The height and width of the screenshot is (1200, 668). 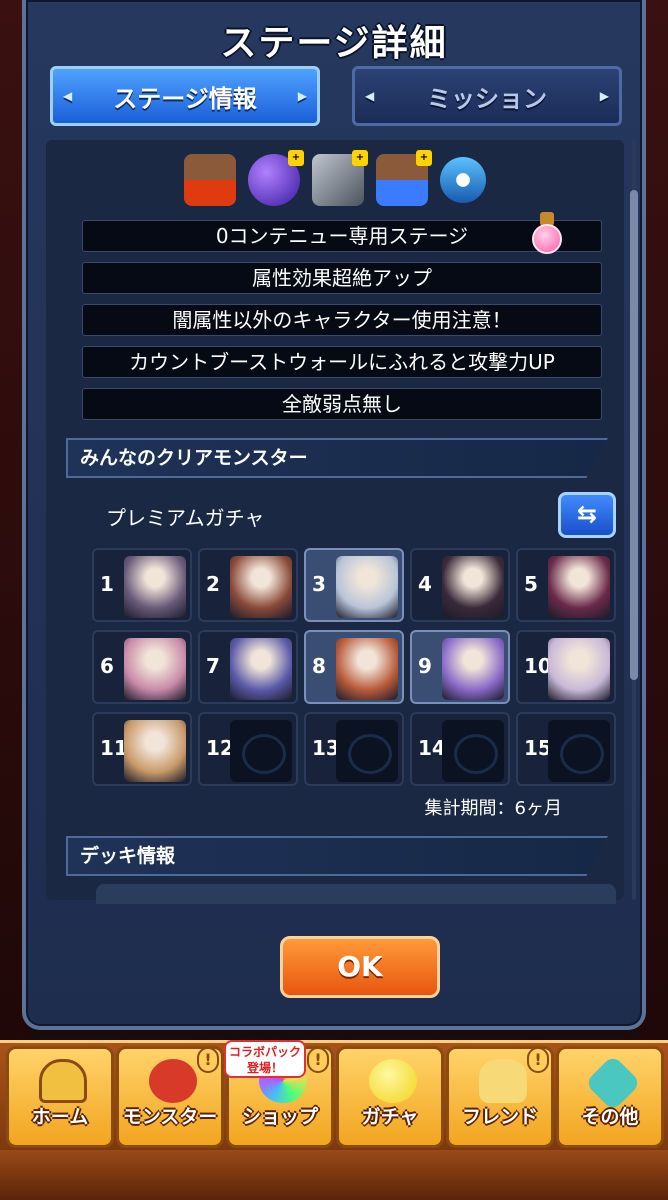 What do you see at coordinates (463, 180) in the screenshot?
I see `speed-down-icon` at bounding box center [463, 180].